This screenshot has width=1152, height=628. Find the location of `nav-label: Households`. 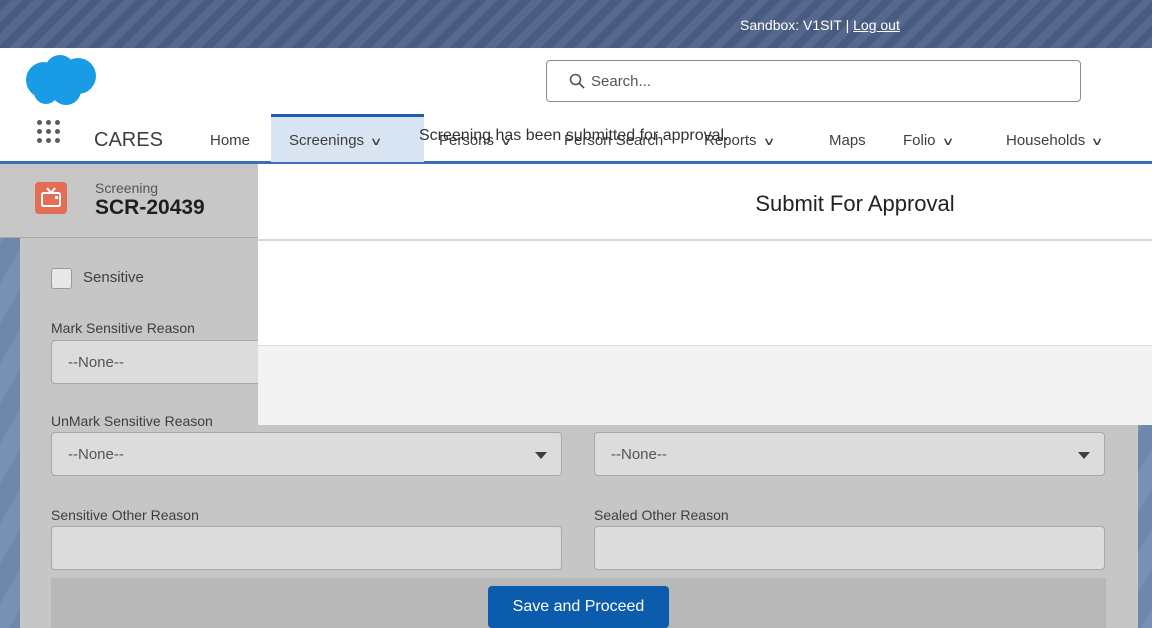

nav-label: Households is located at coordinates (1046, 140).